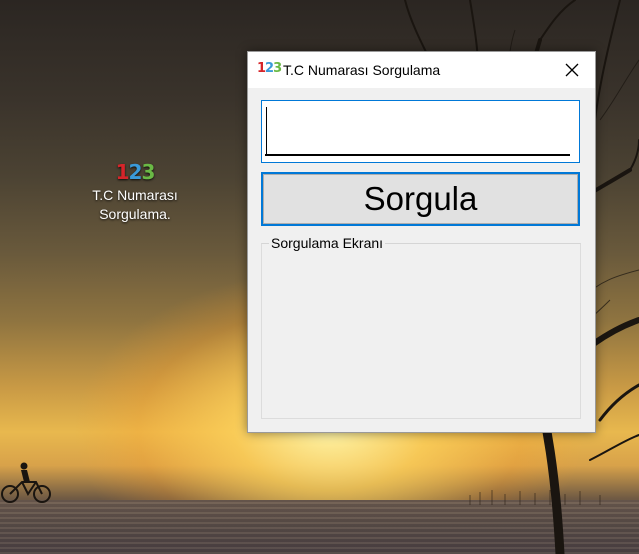 The width and height of the screenshot is (639, 554). What do you see at coordinates (327, 243) in the screenshot?
I see `result-groupbox-label: Sorgulama Ekranı` at bounding box center [327, 243].